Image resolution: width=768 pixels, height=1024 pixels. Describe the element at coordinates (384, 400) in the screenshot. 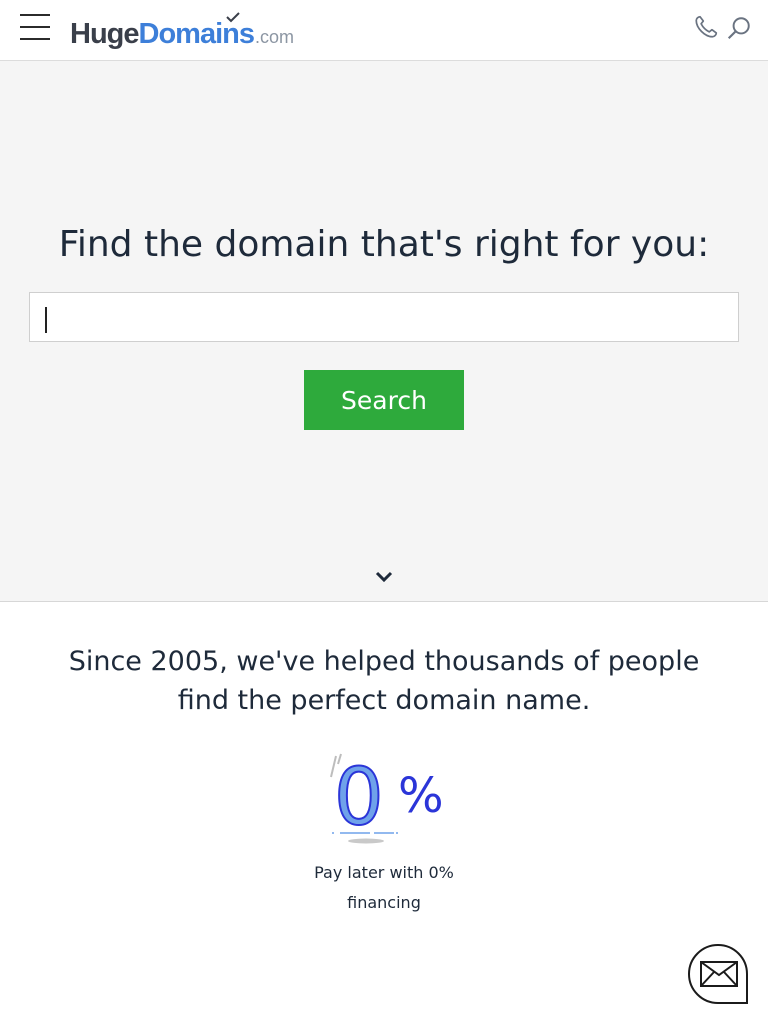

I see `search-button: Search` at that location.